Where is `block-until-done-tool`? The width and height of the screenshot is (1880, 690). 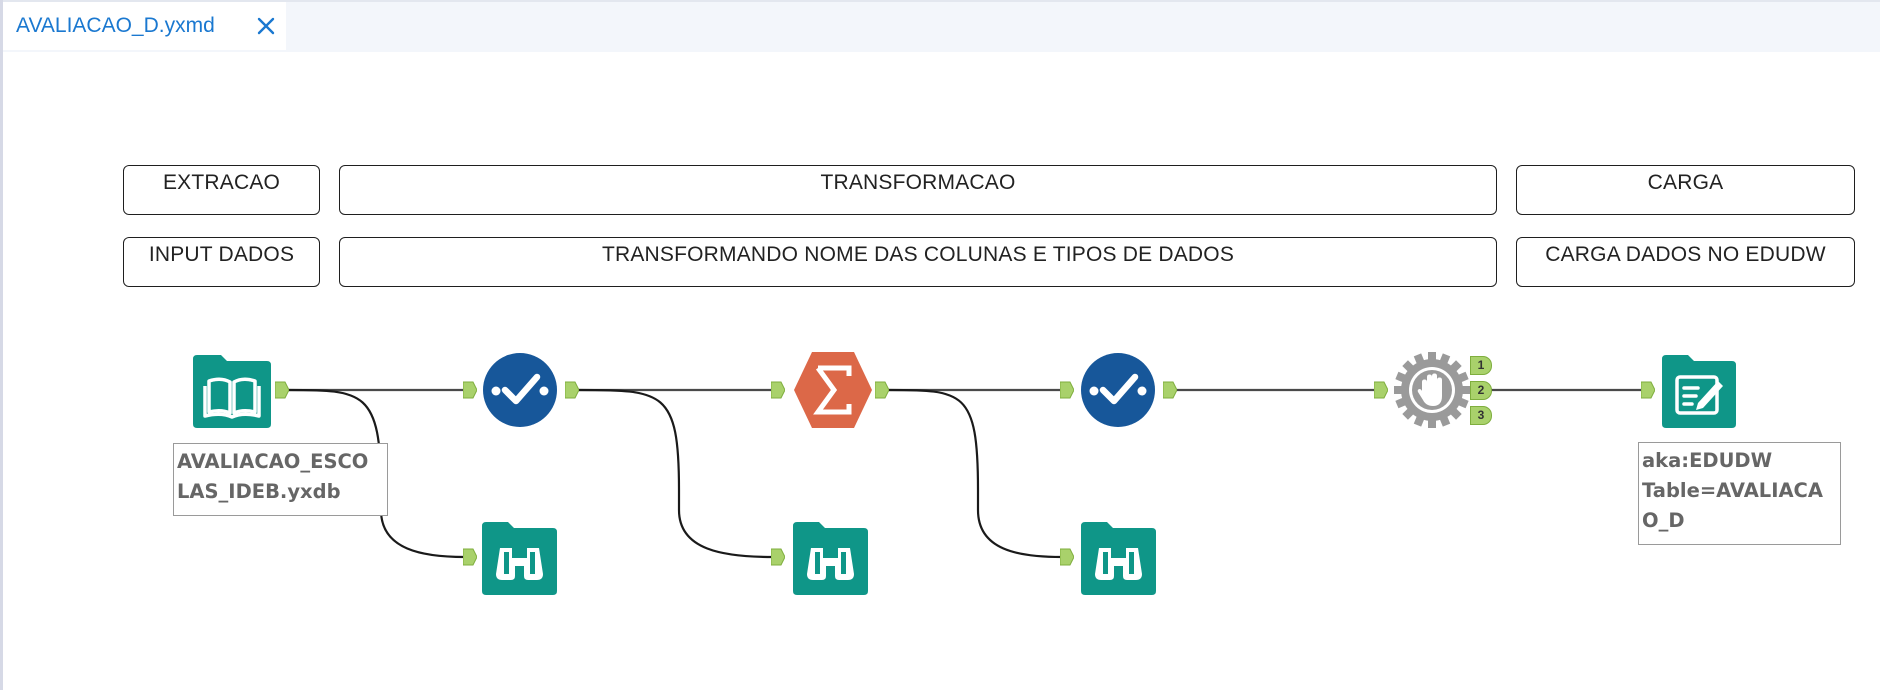
block-until-done-tool is located at coordinates (1432, 392).